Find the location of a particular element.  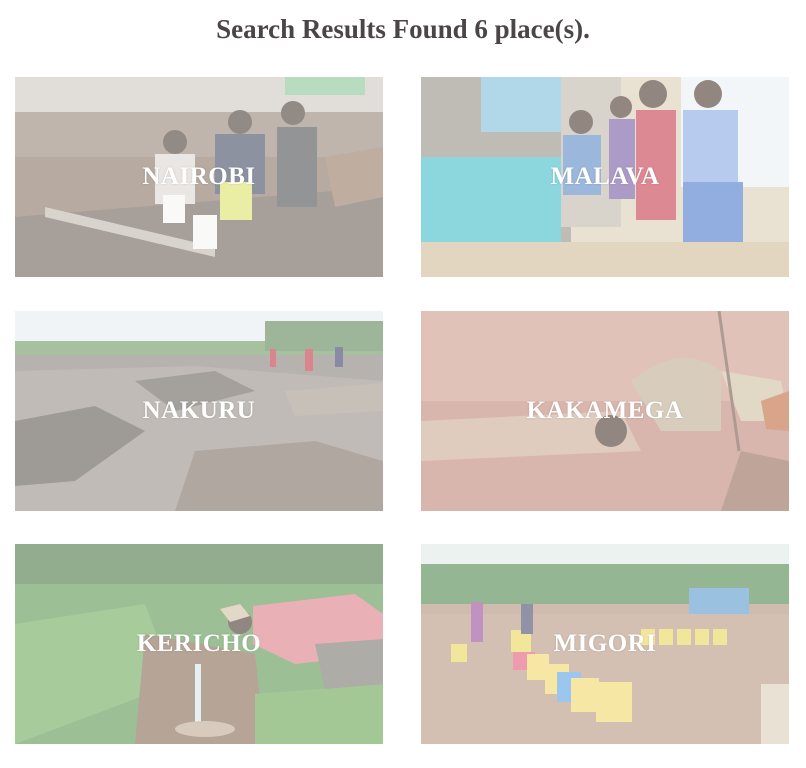

place-card-migori: MIGORI is located at coordinates (605, 644).